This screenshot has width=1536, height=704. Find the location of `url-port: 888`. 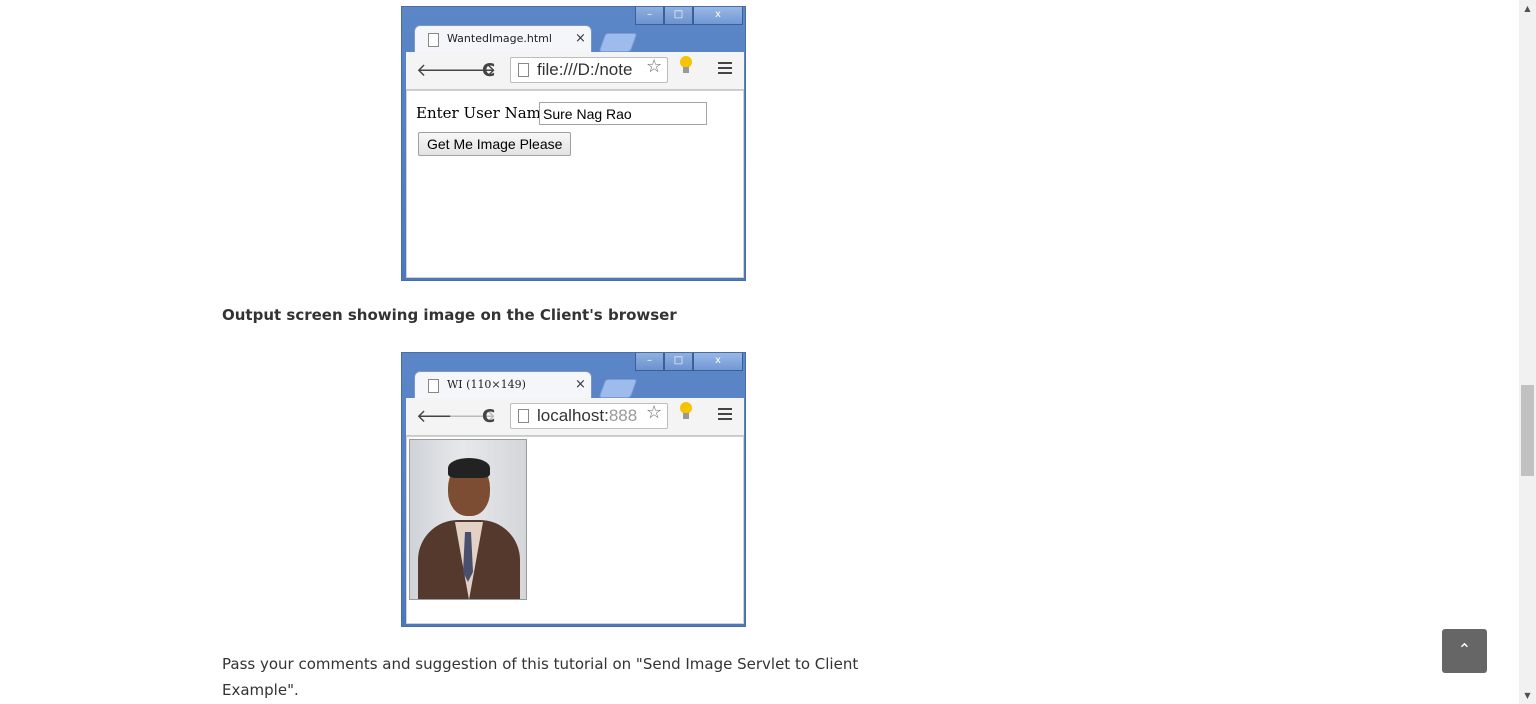

url-port: 888 is located at coordinates (623, 415).